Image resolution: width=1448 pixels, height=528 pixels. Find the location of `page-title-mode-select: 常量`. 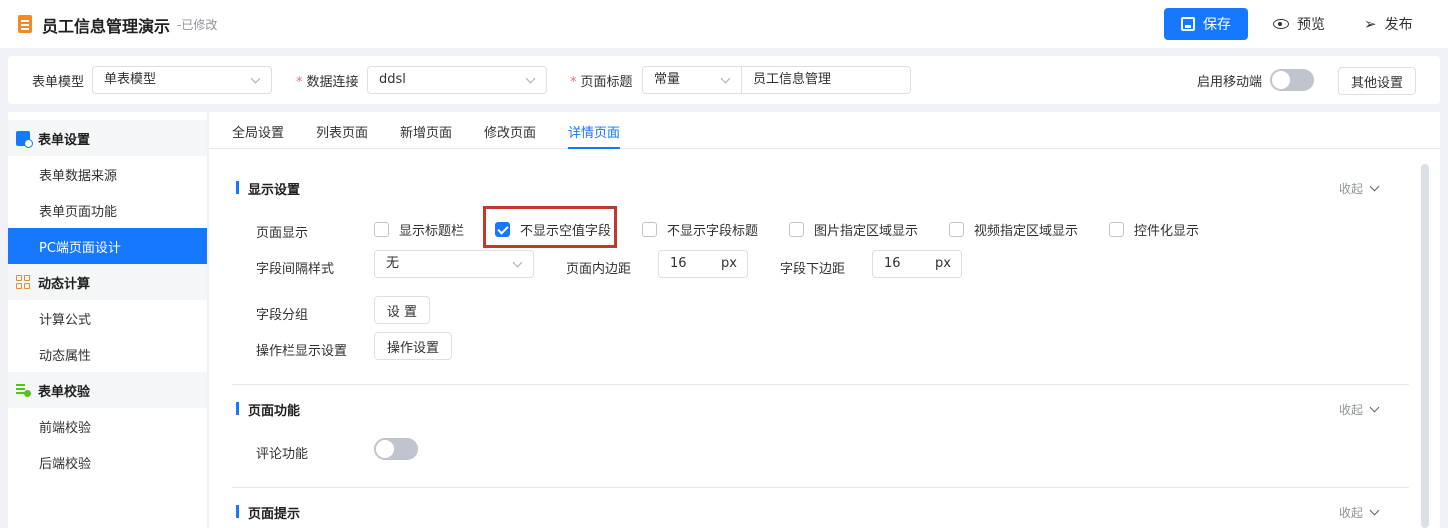

page-title-mode-select: 常量 is located at coordinates (692, 80).